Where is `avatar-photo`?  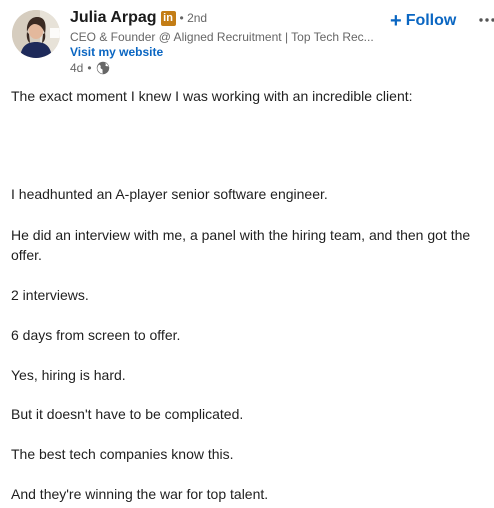 avatar-photo is located at coordinates (36, 34).